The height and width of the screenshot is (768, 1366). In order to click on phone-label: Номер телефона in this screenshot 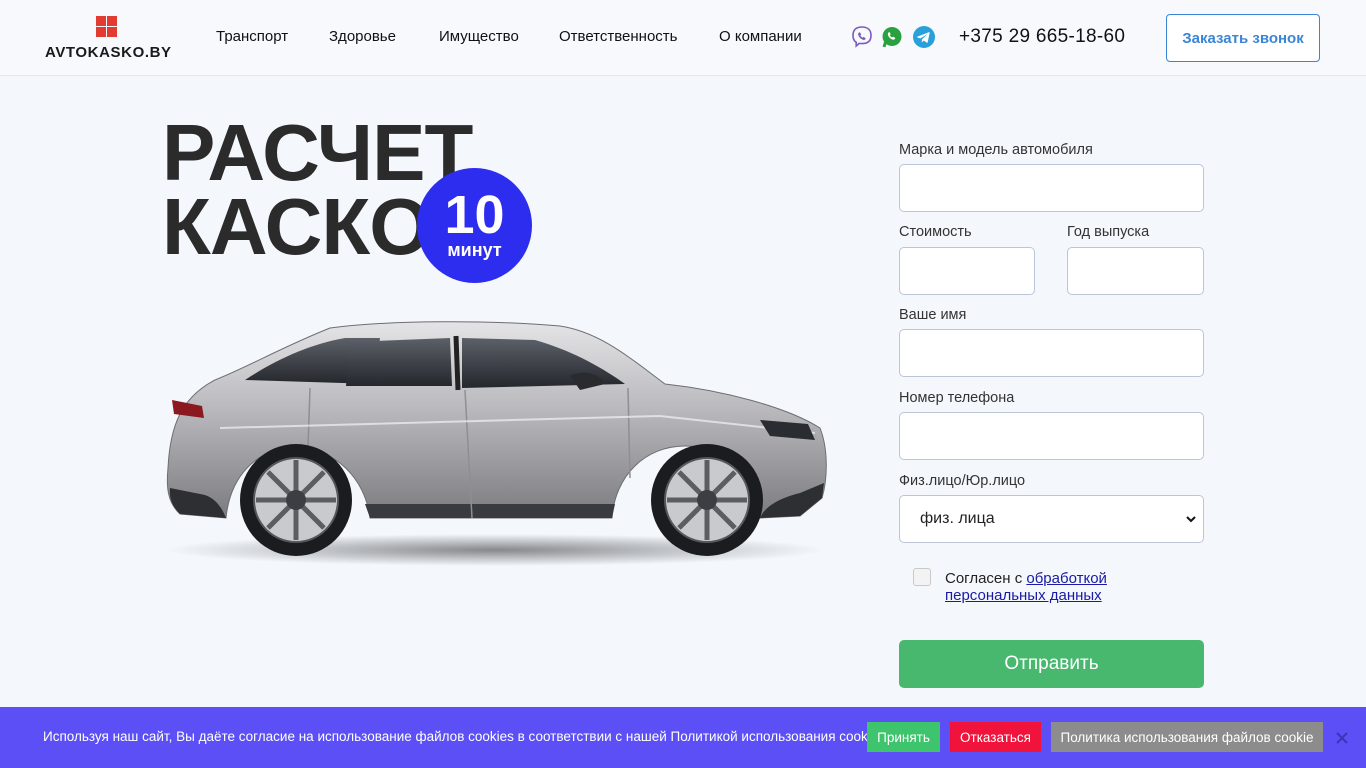, I will do `click(957, 398)`.